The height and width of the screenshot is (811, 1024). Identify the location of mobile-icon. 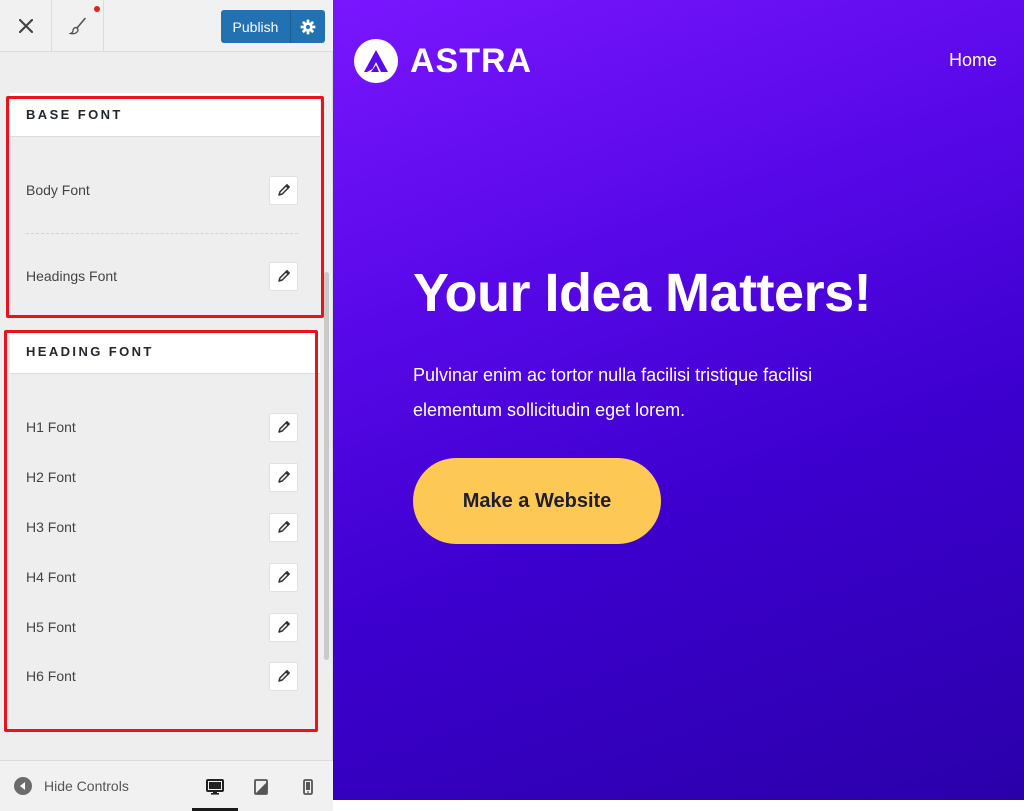
(308, 786).